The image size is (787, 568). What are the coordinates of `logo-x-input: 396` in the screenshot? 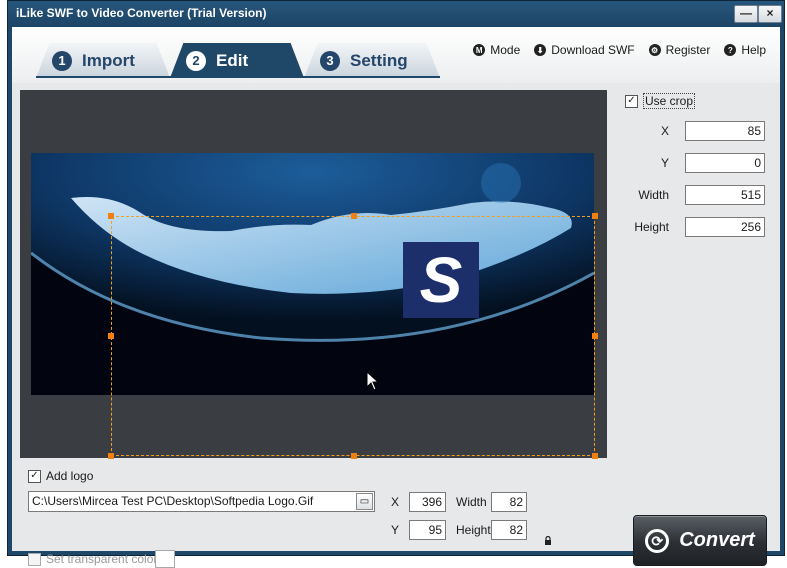 It's located at (427, 502).